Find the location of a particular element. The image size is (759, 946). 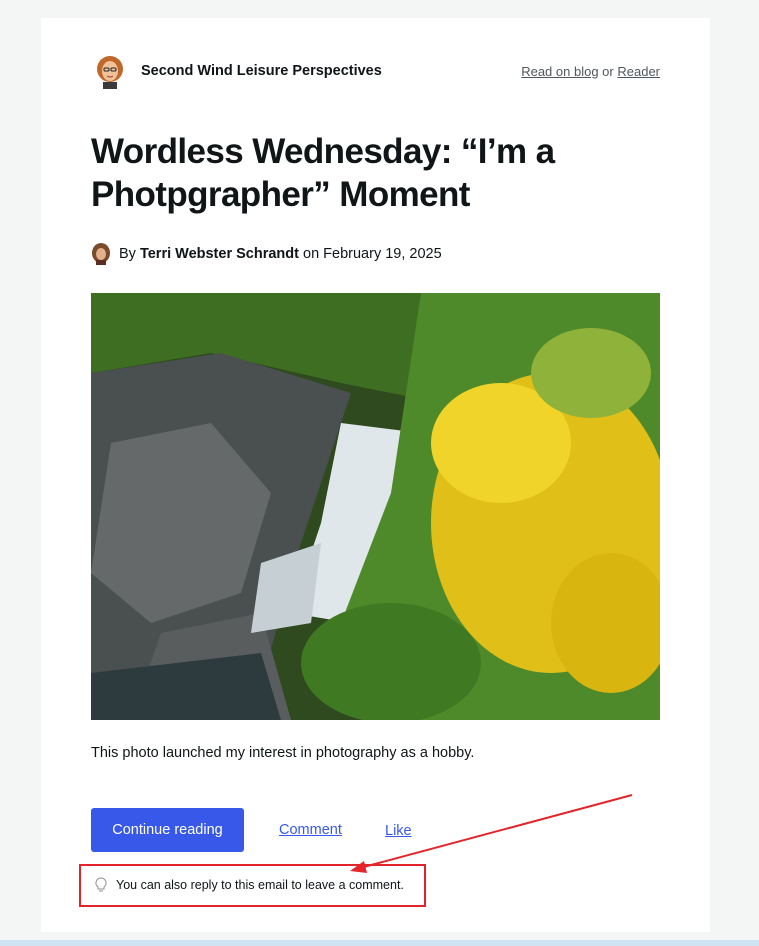

annotation-arrow is located at coordinates (491, 833).